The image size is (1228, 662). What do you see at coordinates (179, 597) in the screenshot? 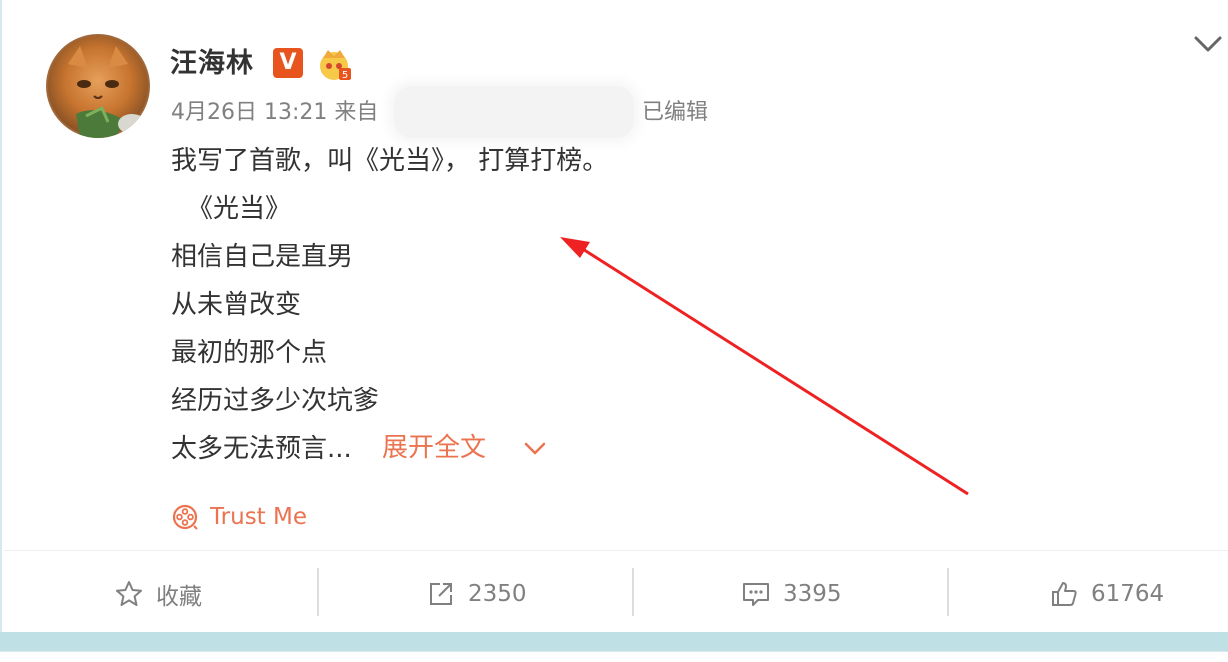
I see `favorite-label: 收藏` at bounding box center [179, 597].